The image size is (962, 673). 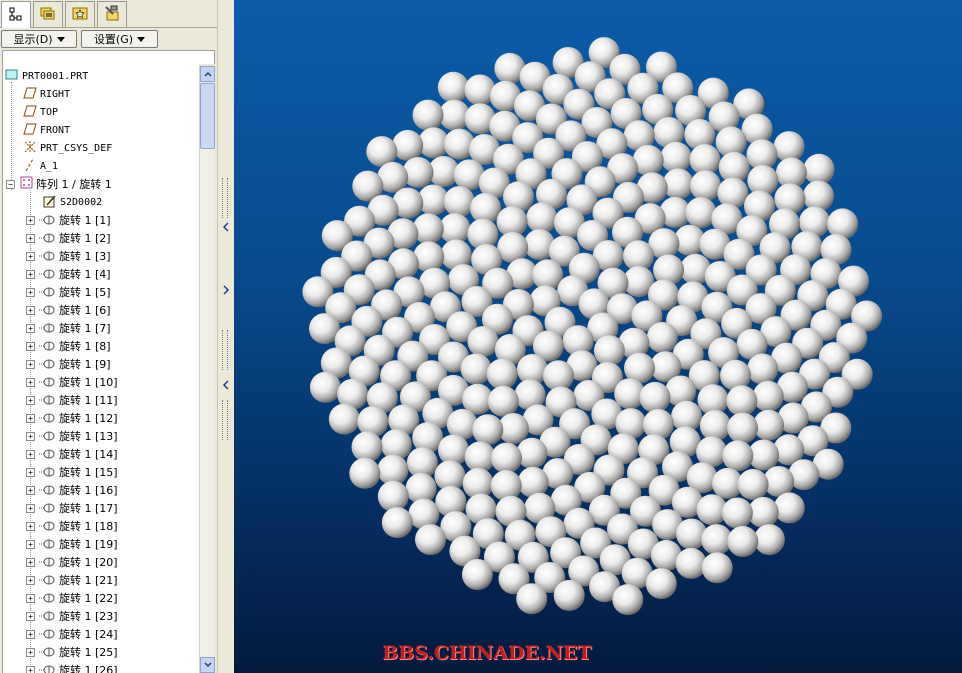 I want to click on connections-icon, so click(x=112, y=14).